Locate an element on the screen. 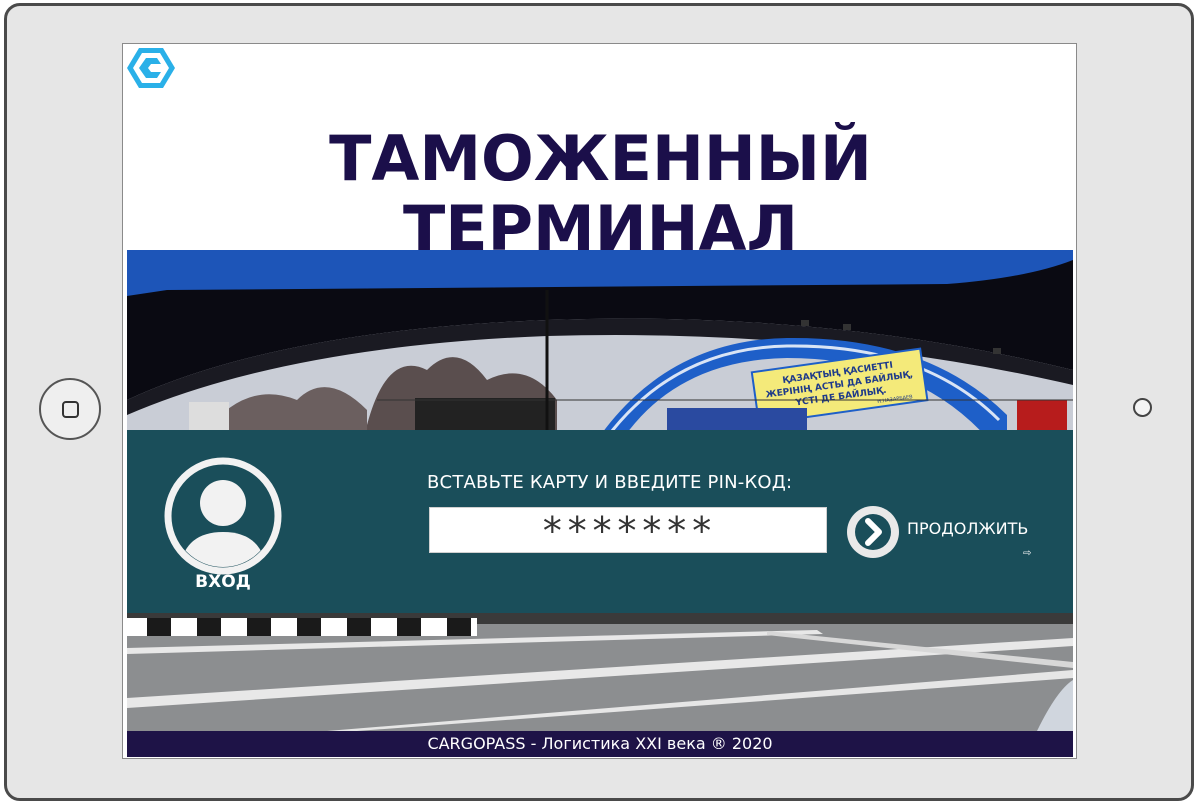 This screenshot has height=807, width=1200. home-square-icon is located at coordinates (70, 409).